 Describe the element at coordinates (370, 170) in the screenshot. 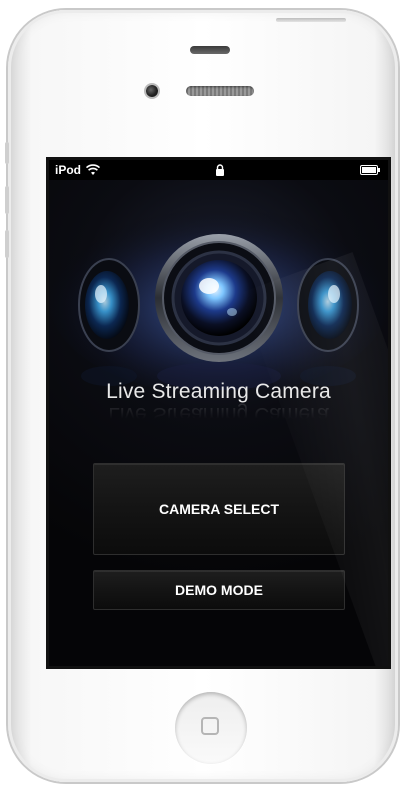

I see `battery-icon` at that location.